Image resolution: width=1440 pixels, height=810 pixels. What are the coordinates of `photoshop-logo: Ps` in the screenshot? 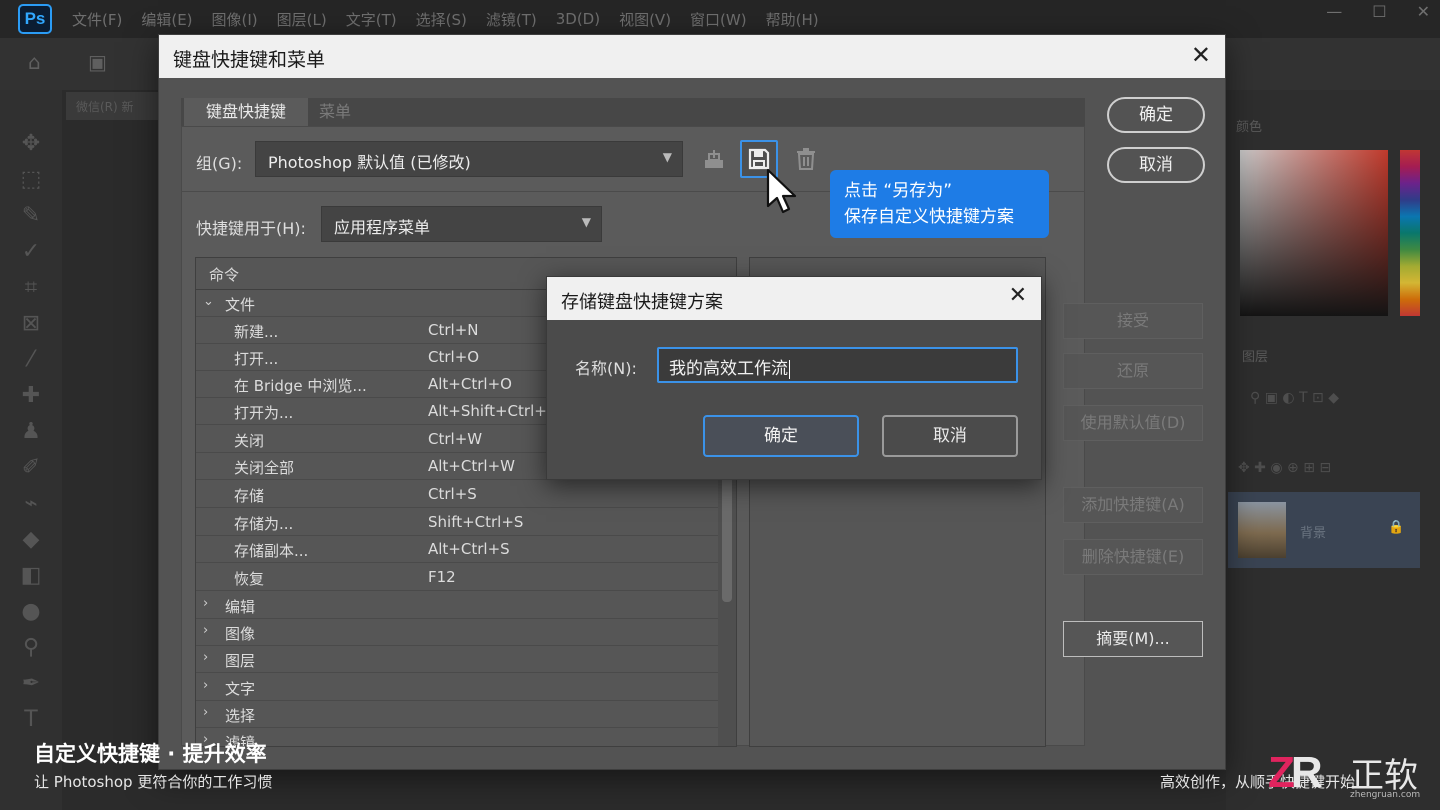 It's located at (35, 19).